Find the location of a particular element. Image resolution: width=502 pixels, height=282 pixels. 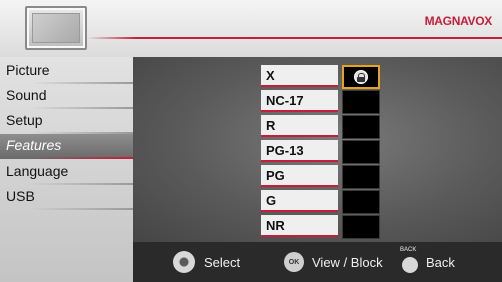

select-label: Select is located at coordinates (222, 262).